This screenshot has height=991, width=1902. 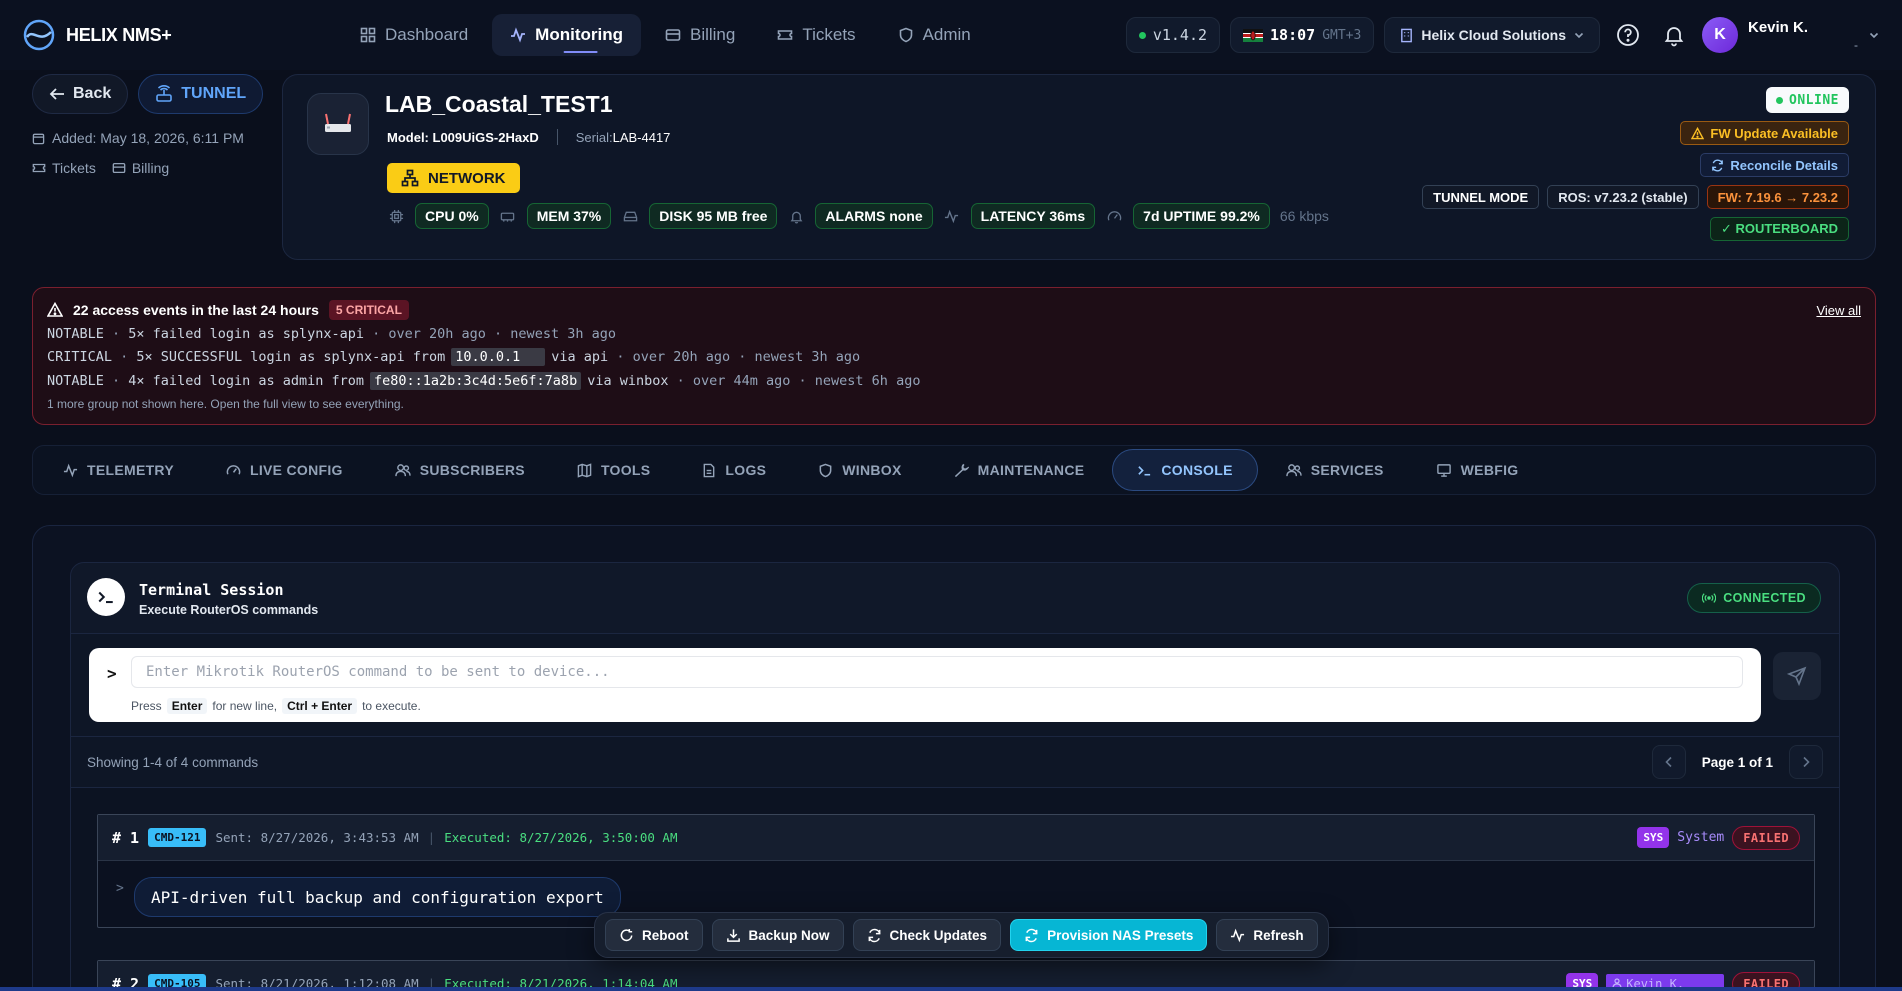 I want to click on event-text: 4× failed login as admin from, so click(x=246, y=381).